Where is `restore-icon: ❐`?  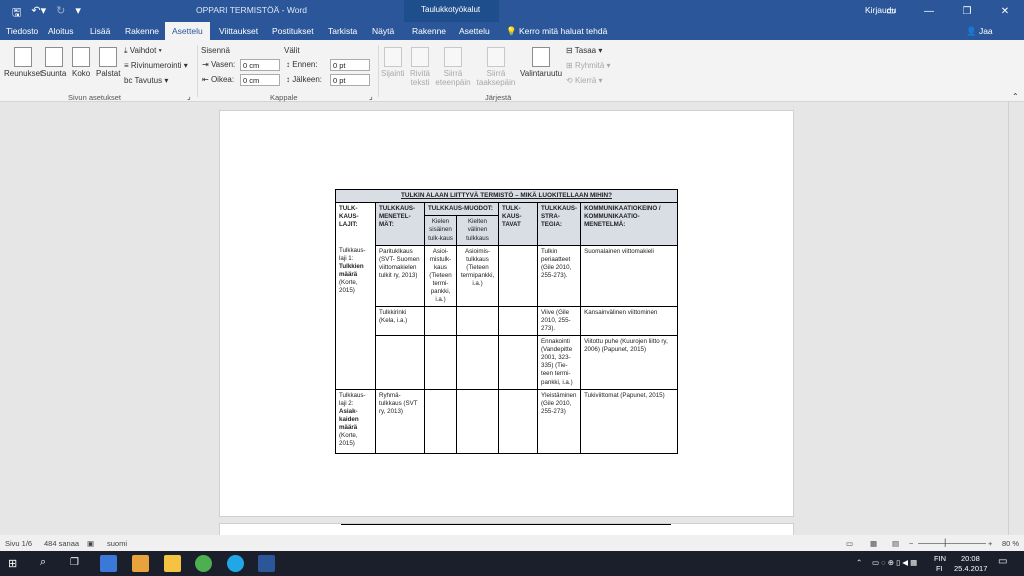 restore-icon: ❐ is located at coordinates (967, 11).